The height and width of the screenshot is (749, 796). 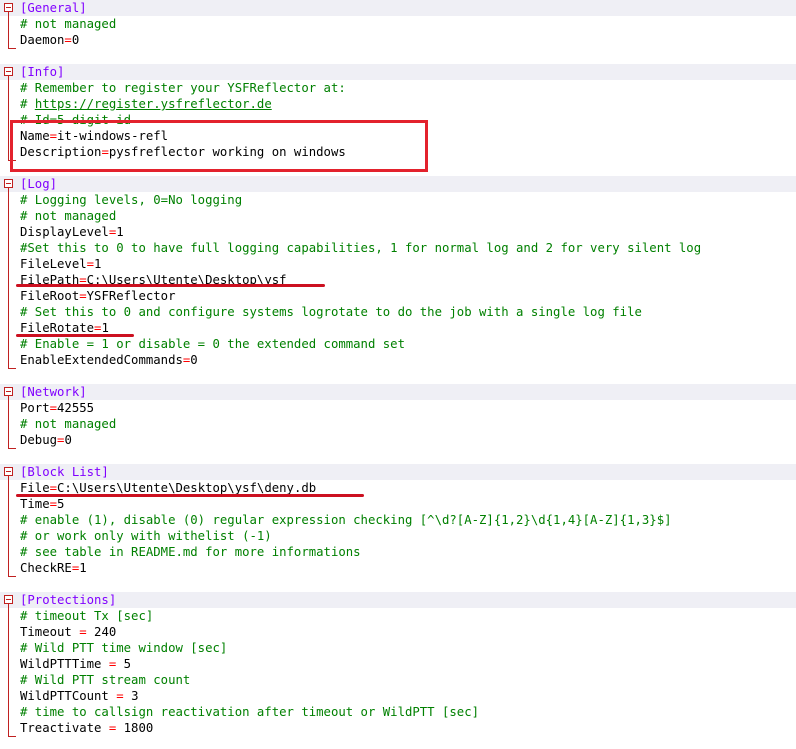 I want to click on comment-line: # https://register.ysfreflector.de, so click(x=398, y=104).